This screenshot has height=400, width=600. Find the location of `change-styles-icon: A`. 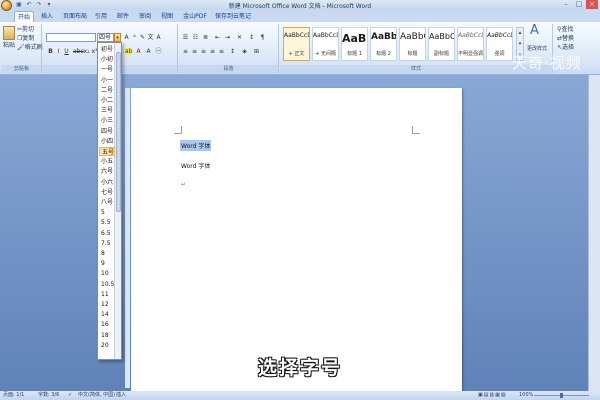

change-styles-icon: A is located at coordinates (534, 30).